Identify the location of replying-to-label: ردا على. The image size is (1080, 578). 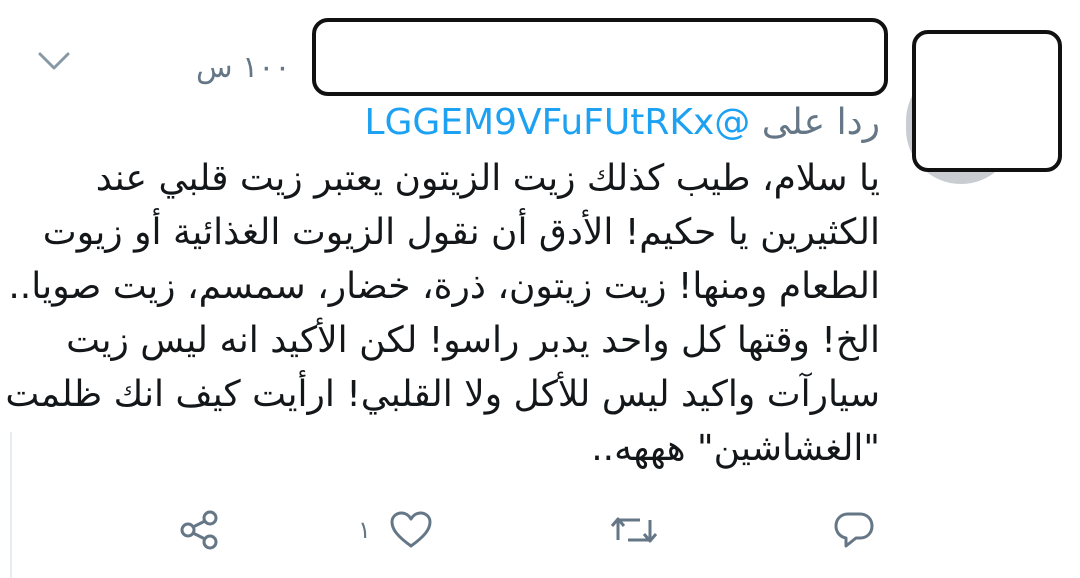
(820, 122).